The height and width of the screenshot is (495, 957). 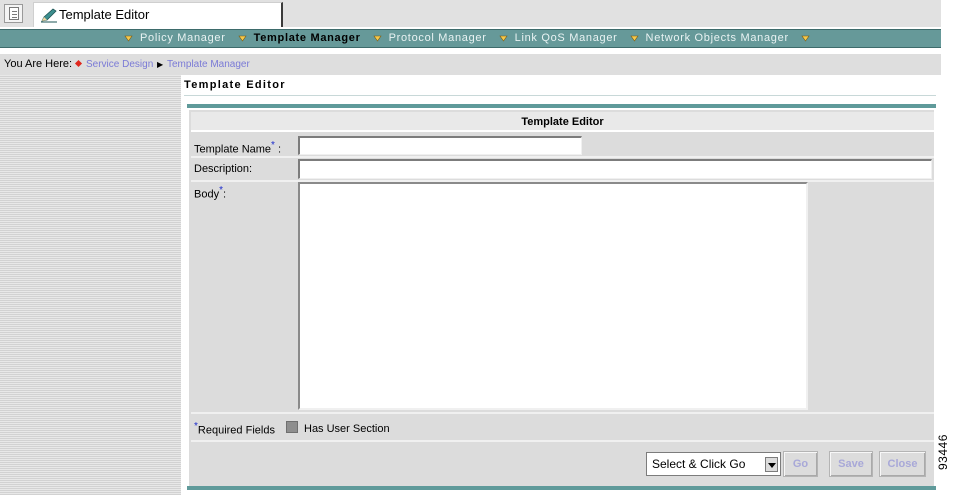 I want to click on tab-template-editor: Template Editor, so click(x=158, y=14).